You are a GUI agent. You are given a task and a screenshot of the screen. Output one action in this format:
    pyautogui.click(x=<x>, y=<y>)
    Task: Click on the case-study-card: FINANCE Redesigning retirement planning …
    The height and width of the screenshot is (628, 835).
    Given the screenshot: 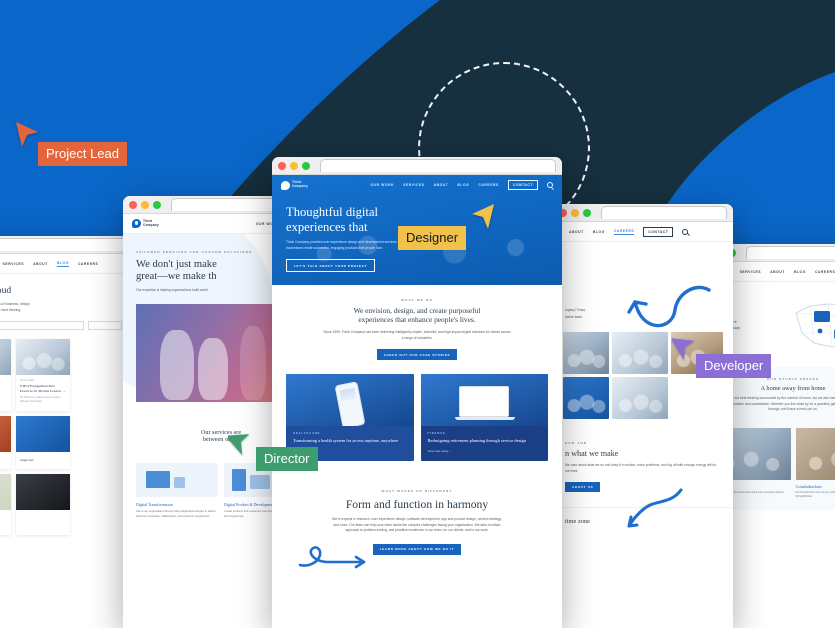 What is the action you would take?
    pyautogui.click(x=484, y=417)
    